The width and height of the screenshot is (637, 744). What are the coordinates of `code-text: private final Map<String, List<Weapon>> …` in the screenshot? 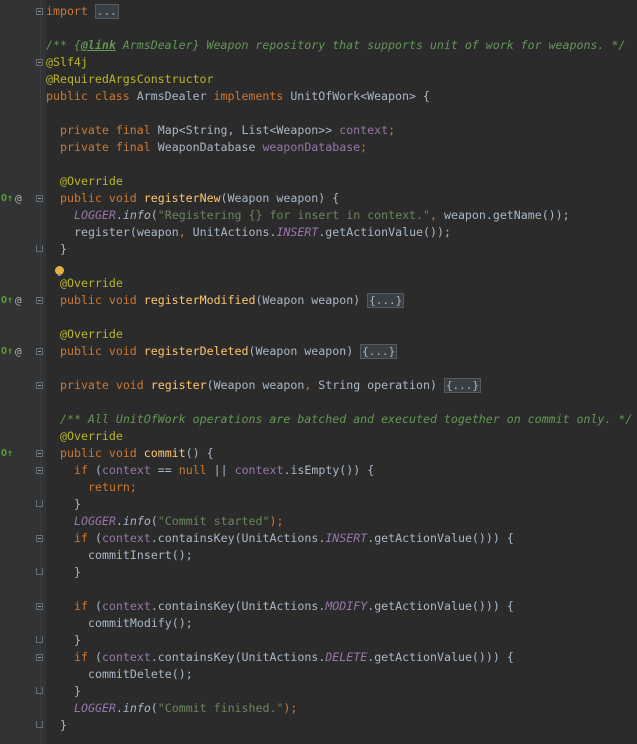 It's located at (227, 130).